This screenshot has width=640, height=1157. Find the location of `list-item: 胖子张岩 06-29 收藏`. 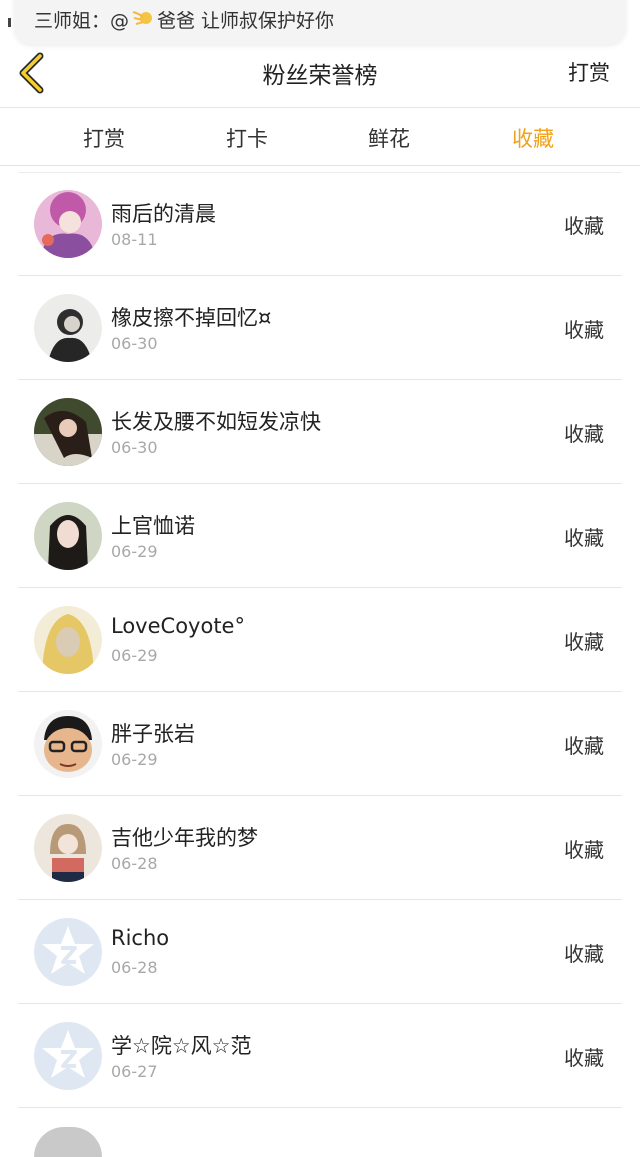

list-item: 胖子张岩 06-29 收藏 is located at coordinates (320, 744).